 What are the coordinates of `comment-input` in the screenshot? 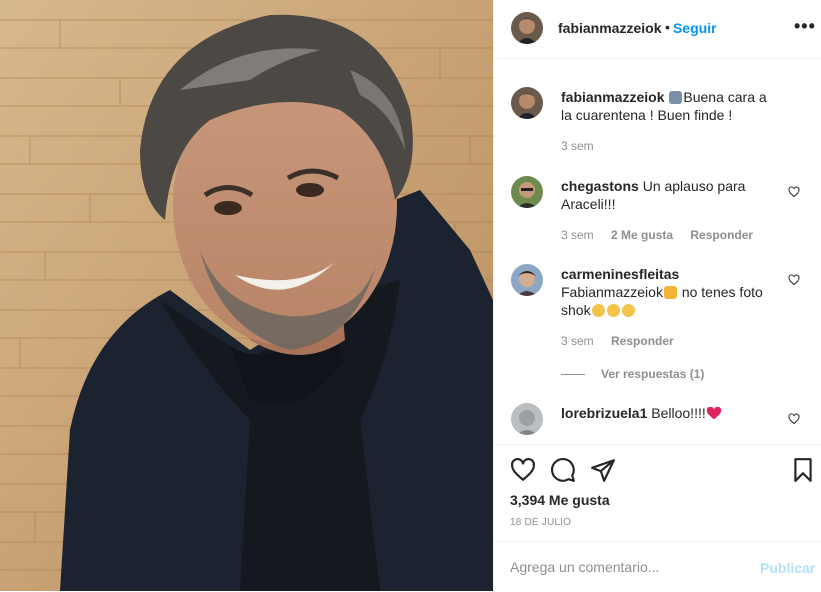 It's located at (625, 567).